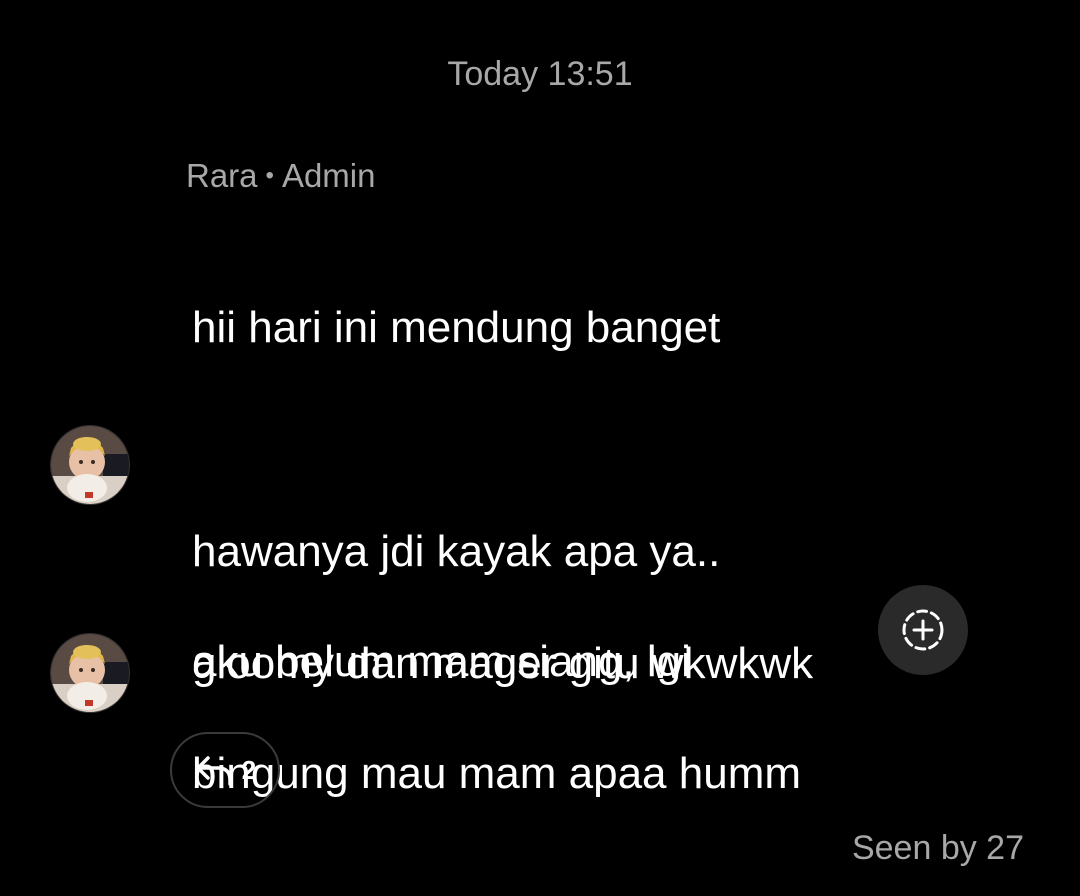  Describe the element at coordinates (937, 848) in the screenshot. I see `seen-status: Seen by 27` at that location.